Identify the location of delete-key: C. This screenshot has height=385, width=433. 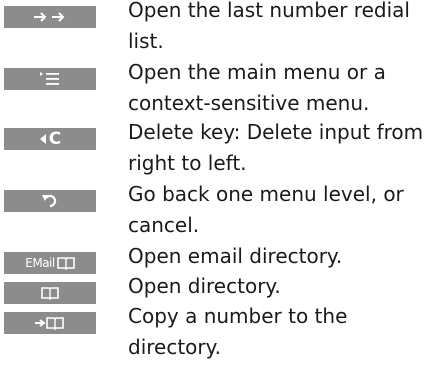
(50, 139).